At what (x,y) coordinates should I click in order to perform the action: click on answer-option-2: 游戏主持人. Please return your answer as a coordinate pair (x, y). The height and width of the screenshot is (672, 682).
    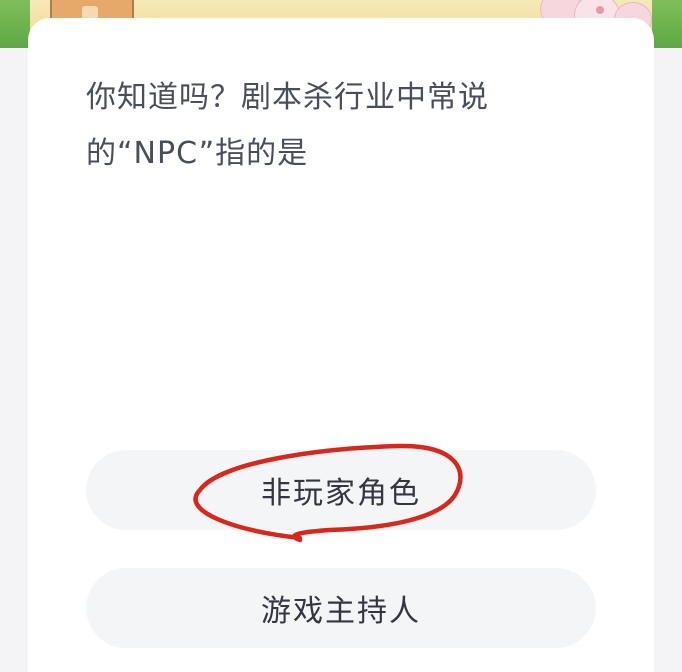
    Looking at the image, I should click on (341, 608).